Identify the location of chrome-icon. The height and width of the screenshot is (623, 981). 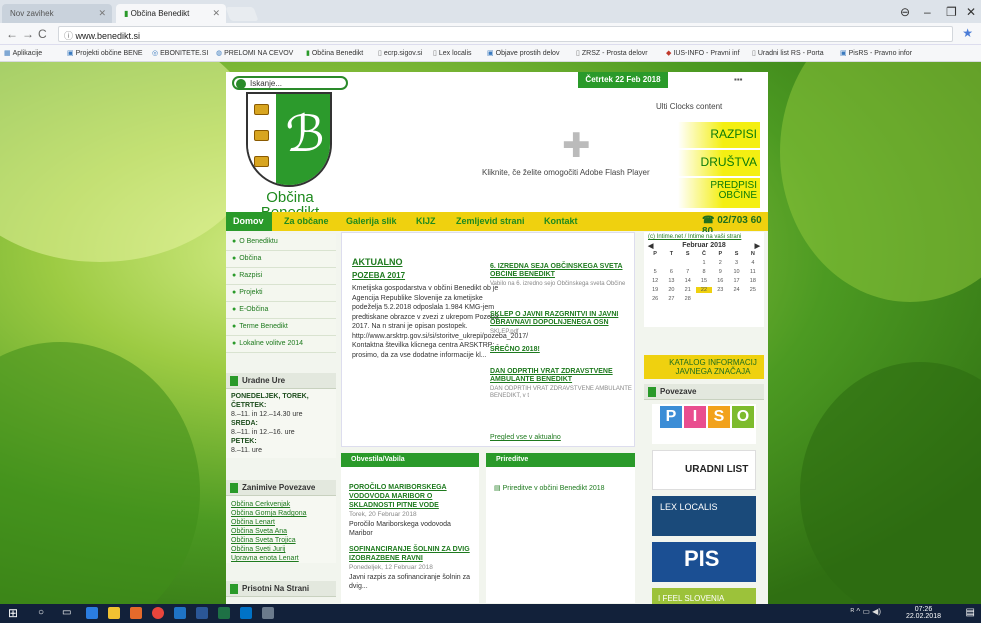
(158, 613).